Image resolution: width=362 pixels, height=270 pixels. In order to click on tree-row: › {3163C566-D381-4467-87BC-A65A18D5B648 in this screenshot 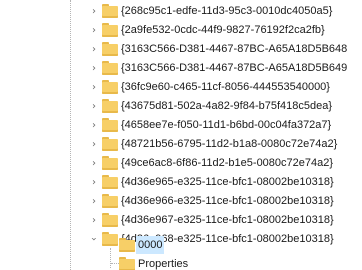, I will do `click(181, 49)`.